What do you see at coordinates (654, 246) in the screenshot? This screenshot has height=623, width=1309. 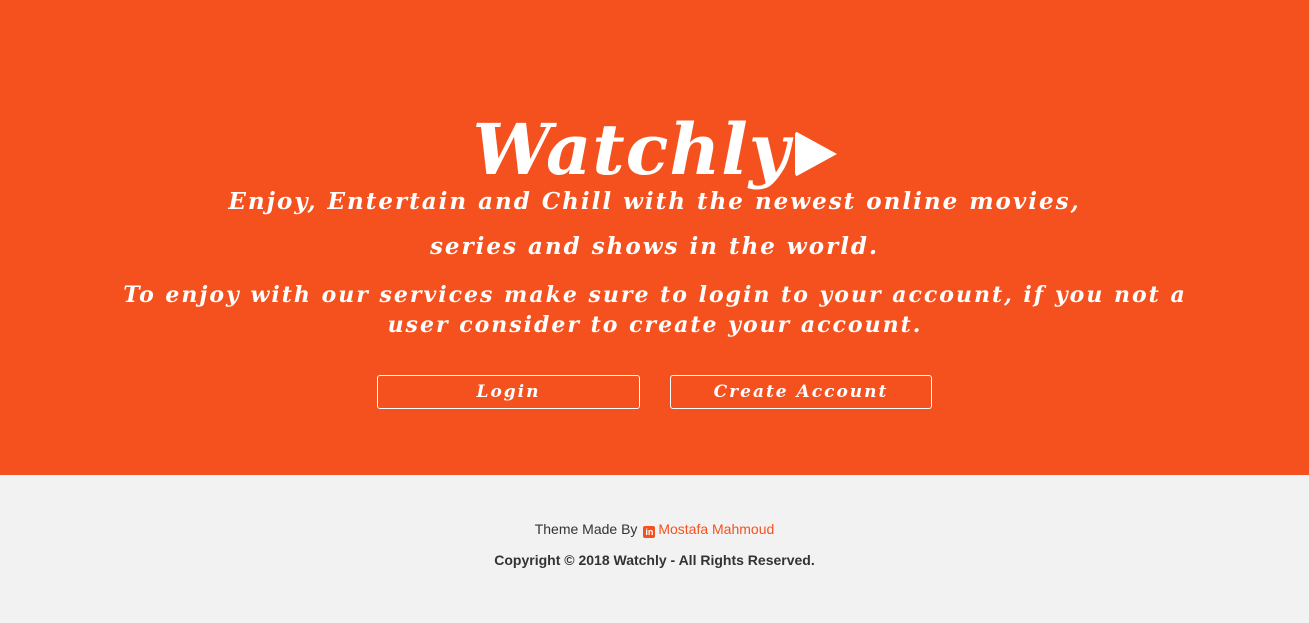 I see `tagline-line-2: series and shows in the world.` at bounding box center [654, 246].